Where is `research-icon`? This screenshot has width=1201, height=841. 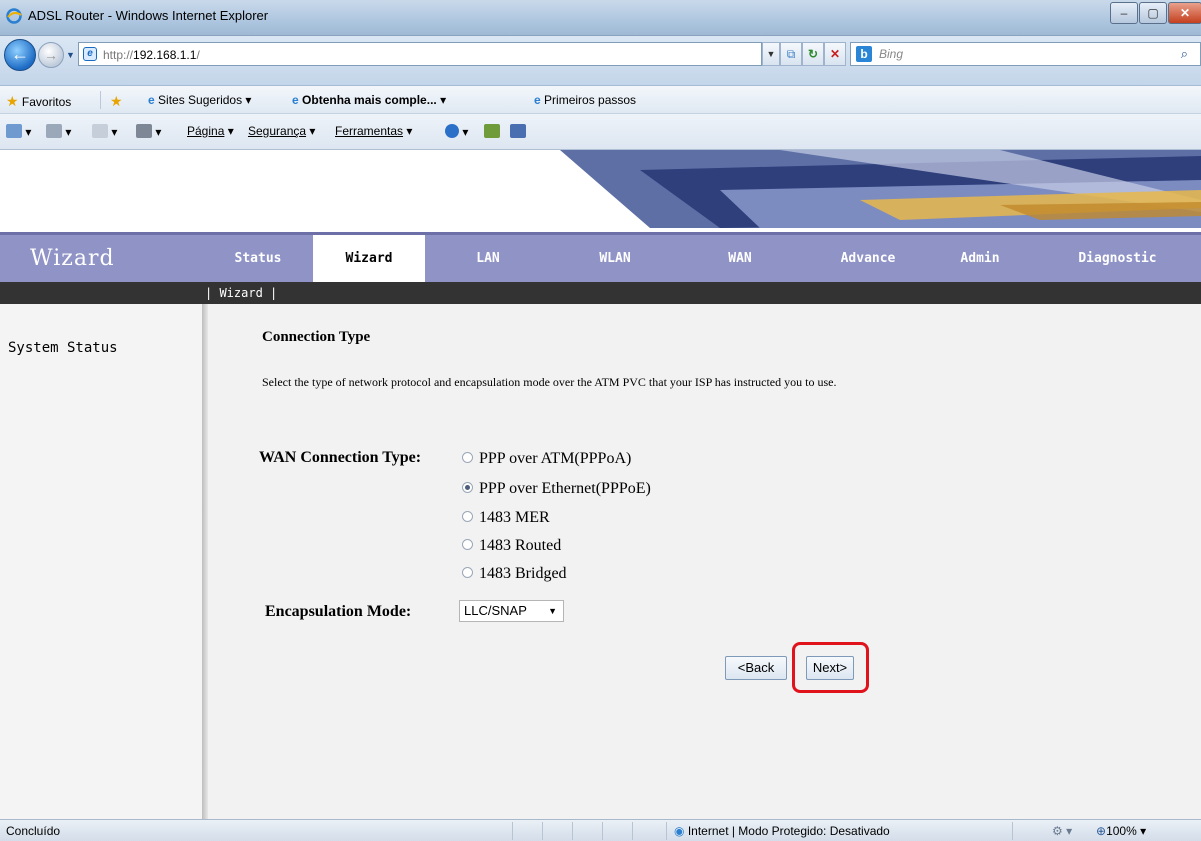 research-icon is located at coordinates (492, 131).